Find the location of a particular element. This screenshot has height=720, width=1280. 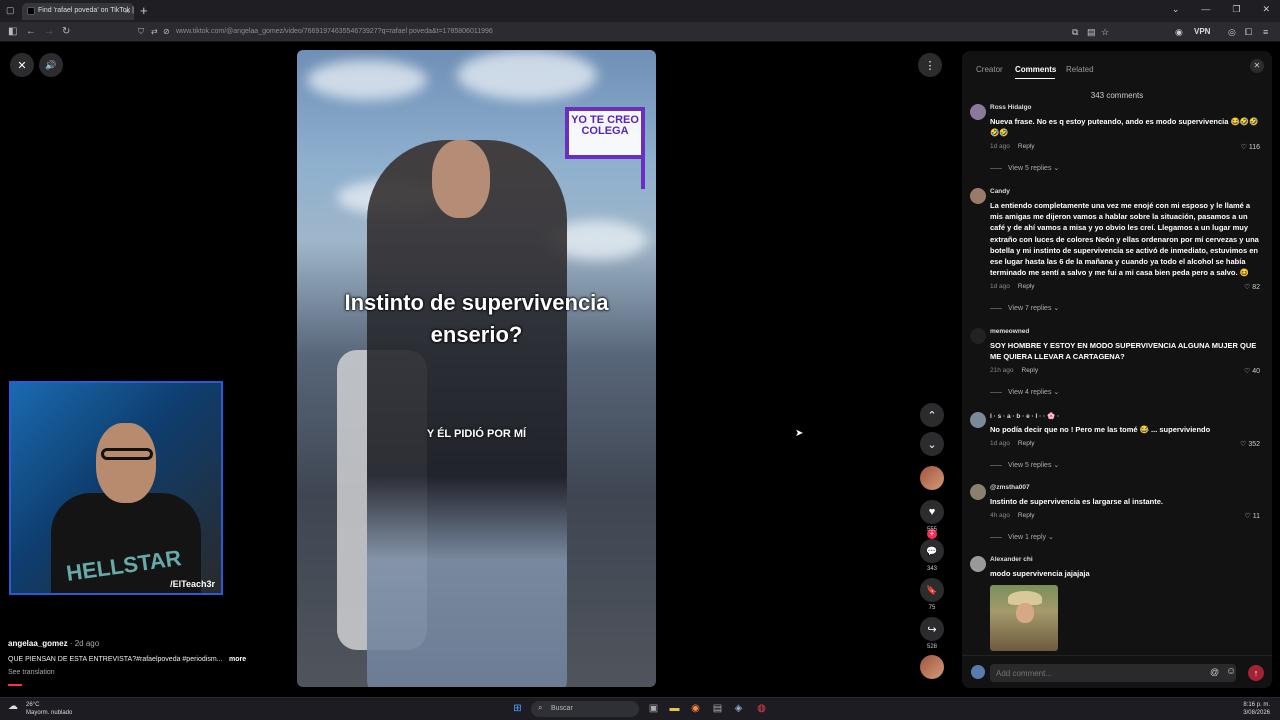

maximize-icon: ❐ is located at coordinates (1236, 9).